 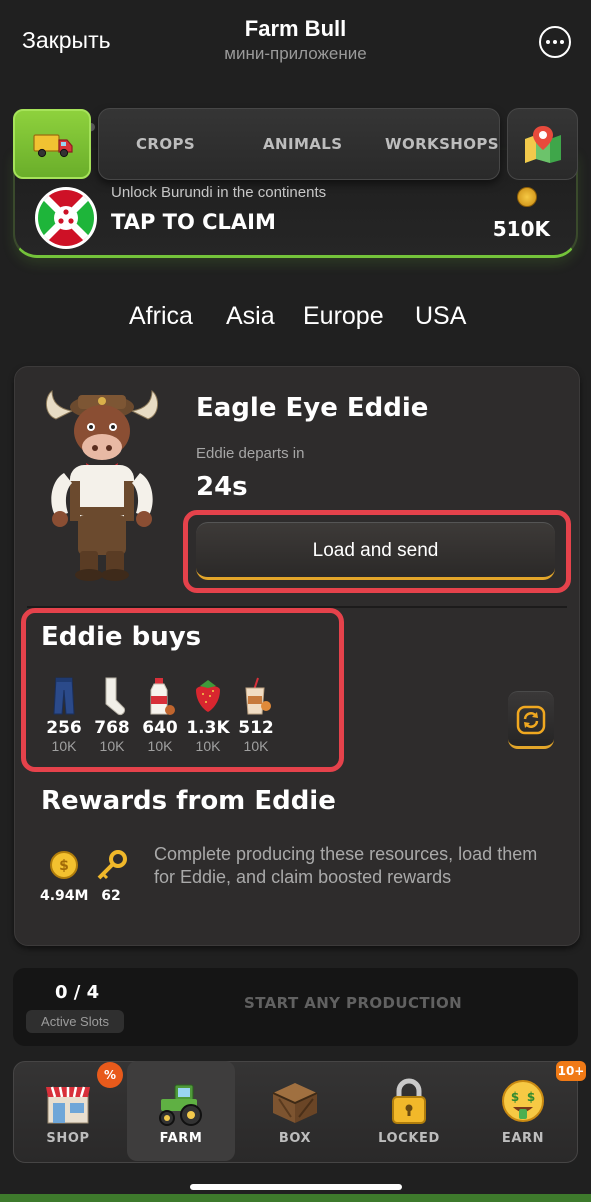 I want to click on bull-character-avatar, so click(x=102, y=485).